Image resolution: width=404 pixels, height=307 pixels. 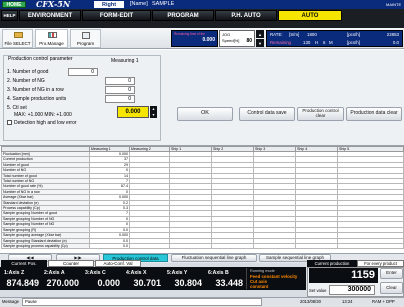 I want to click on axis-box: 1:Axis Z 874.849, so click(x=21, y=278).